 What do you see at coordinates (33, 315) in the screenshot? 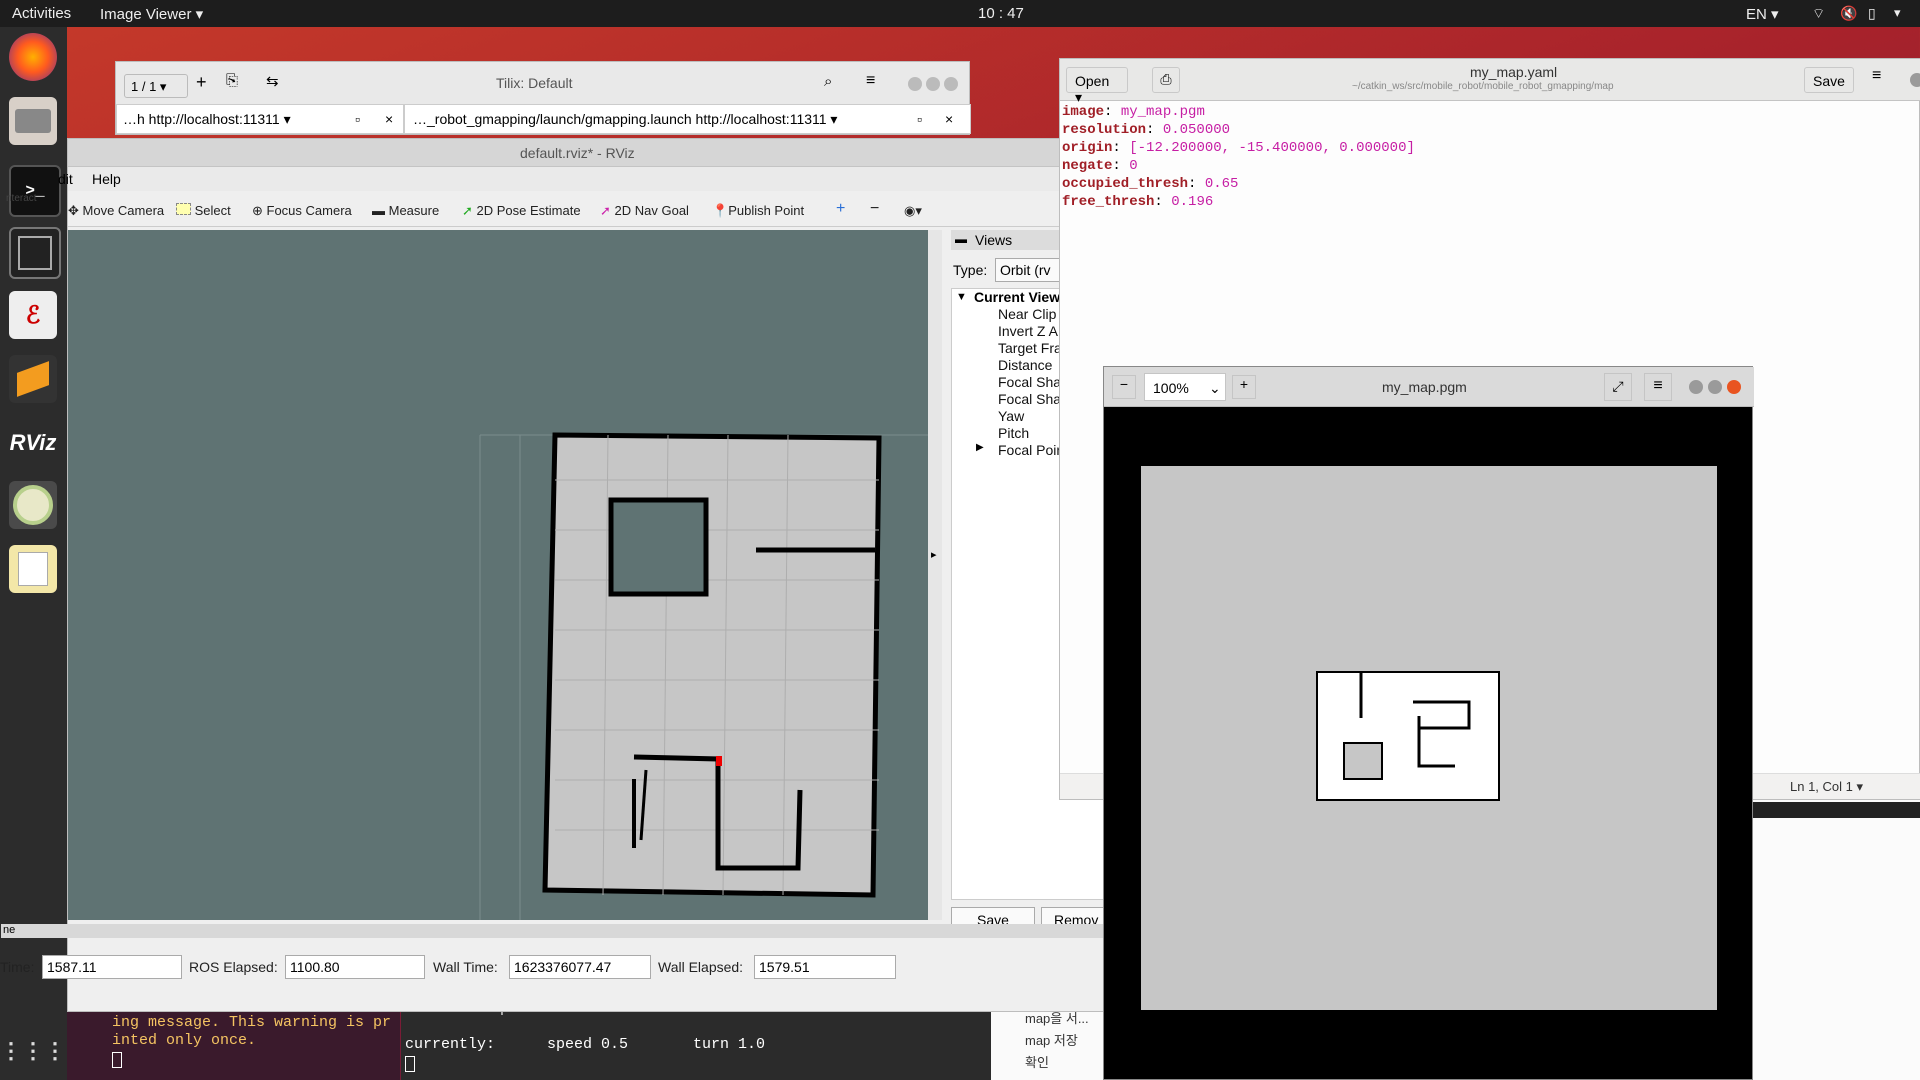
I see `evince-icon: ℰ` at bounding box center [33, 315].